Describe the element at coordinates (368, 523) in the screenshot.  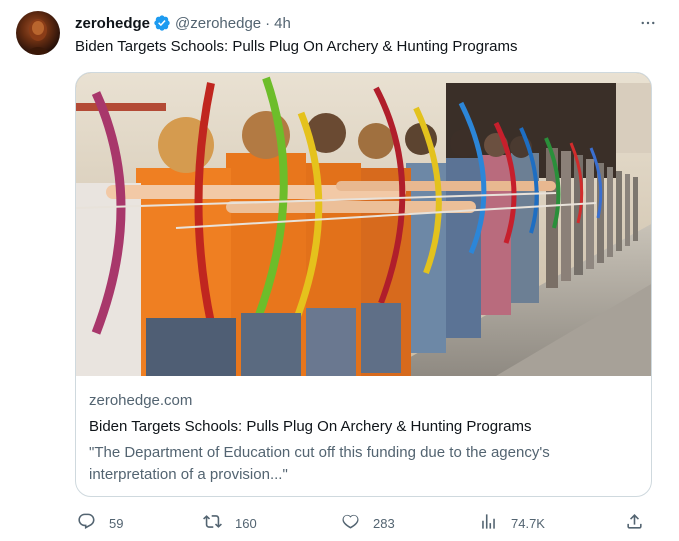
I see `like-button: 283` at that location.